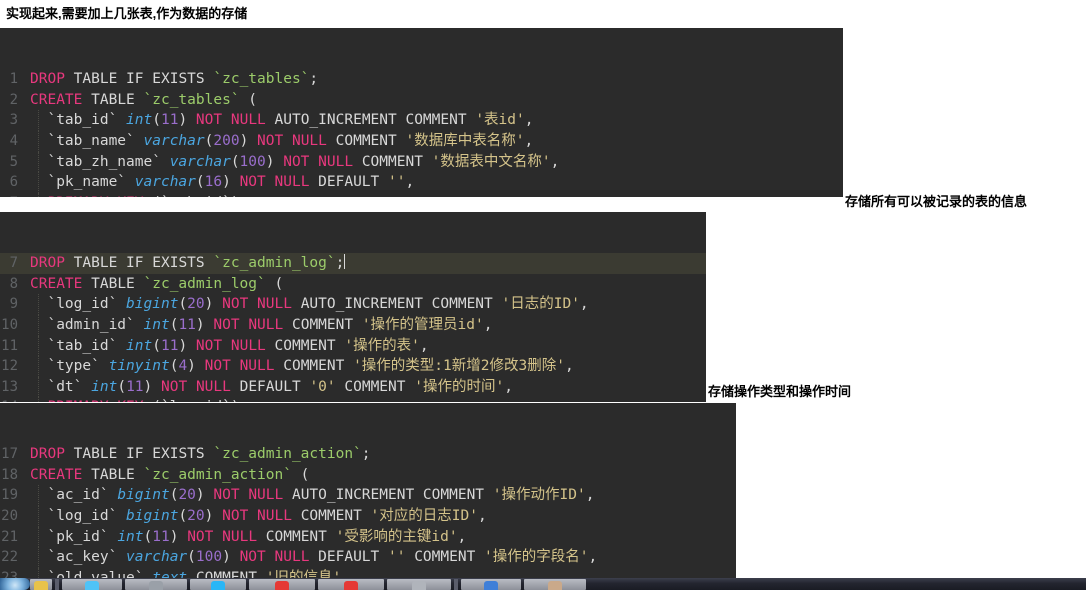  I want to click on annotation-zc-admin-log: 存储操作类型和操作时间, so click(780, 391).